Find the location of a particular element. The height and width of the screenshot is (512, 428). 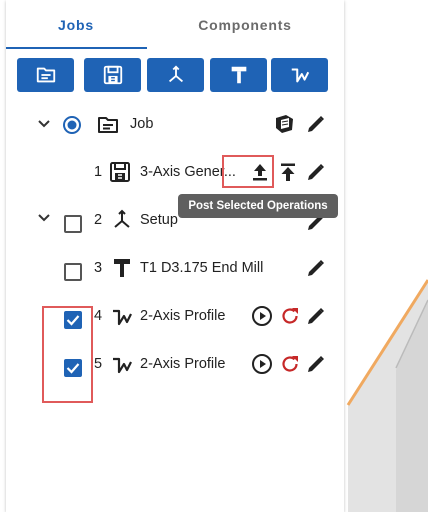

radio-selected-icon is located at coordinates (72, 125).